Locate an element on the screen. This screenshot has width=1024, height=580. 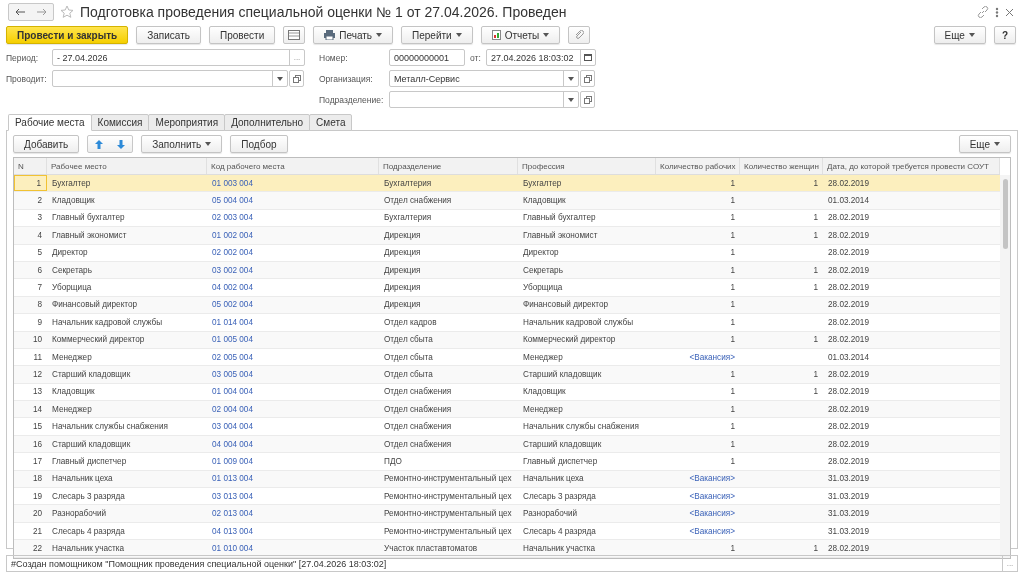
fill-button: Заполнить is located at coordinates (182, 144).